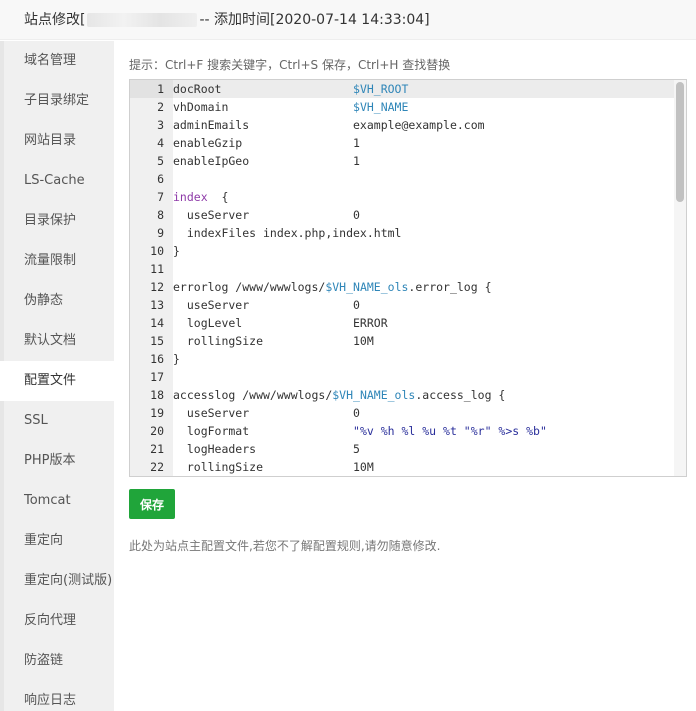 This screenshot has width=696, height=711. Describe the element at coordinates (57, 141) in the screenshot. I see `sidebar-item: 网站目录` at that location.